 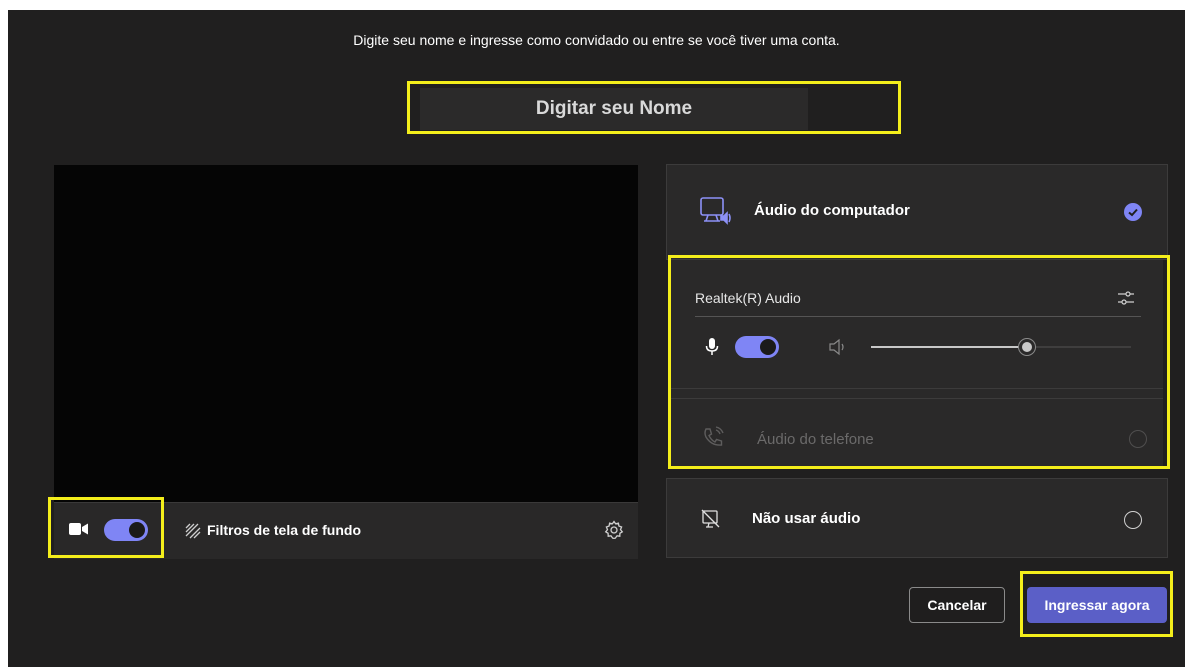 I want to click on no-audio-icon, so click(x=711, y=519).